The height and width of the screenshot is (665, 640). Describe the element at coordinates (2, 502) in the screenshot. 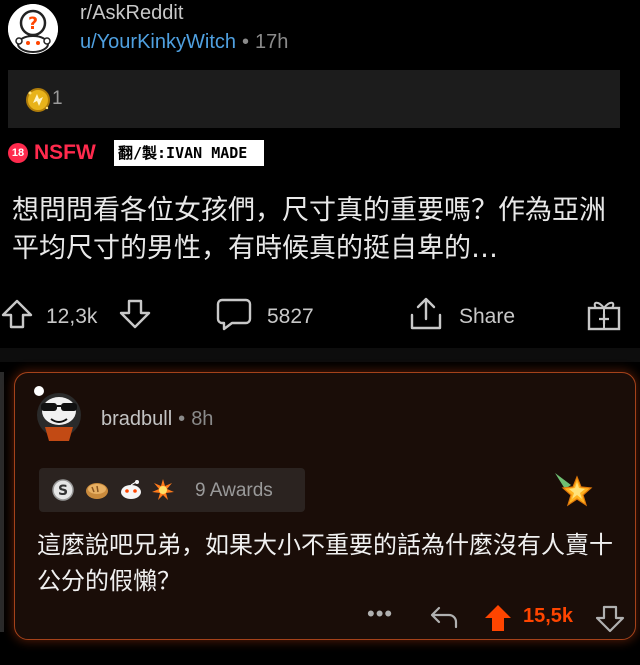

I see `thread-line` at that location.